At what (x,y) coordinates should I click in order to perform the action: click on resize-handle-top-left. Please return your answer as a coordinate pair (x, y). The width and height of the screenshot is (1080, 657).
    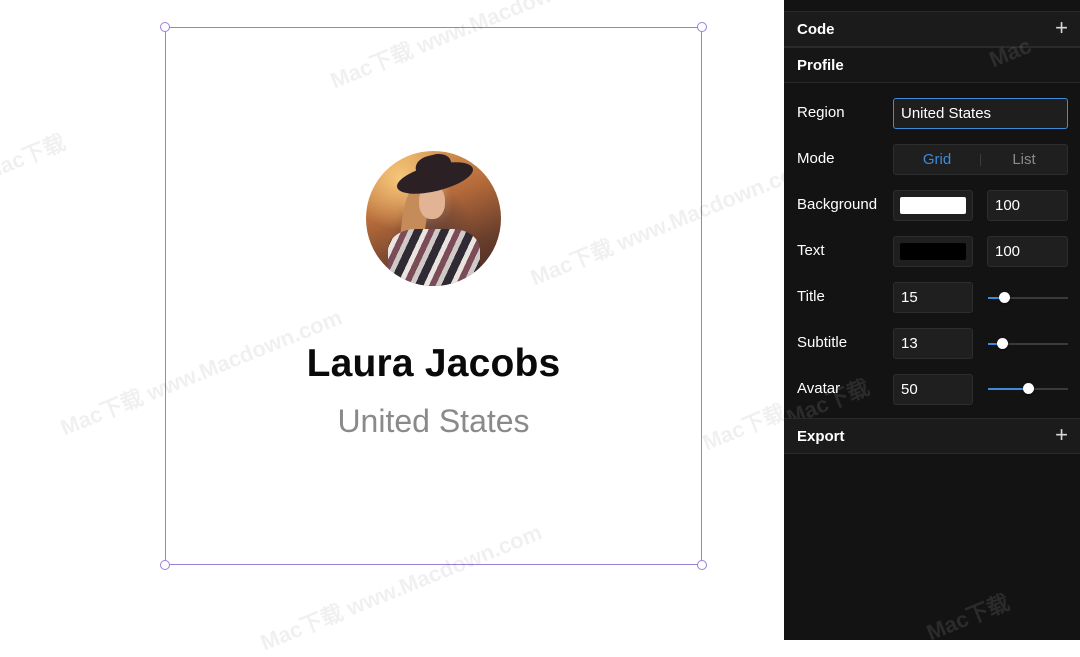
    Looking at the image, I should click on (165, 27).